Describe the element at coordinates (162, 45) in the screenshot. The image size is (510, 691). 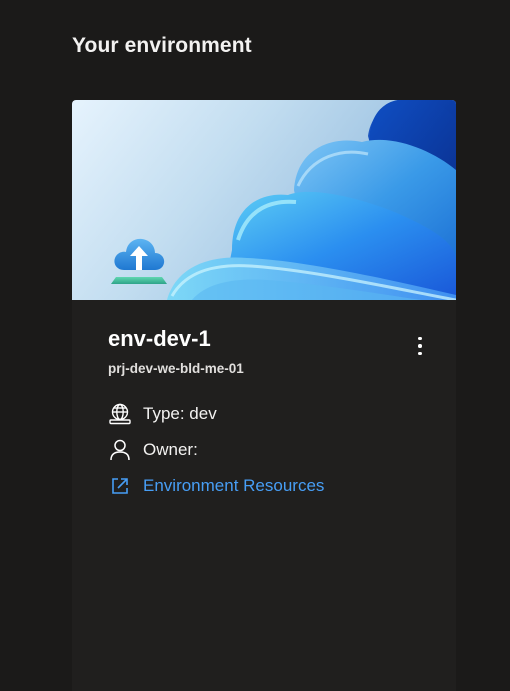
I see `section-title: Your environment` at that location.